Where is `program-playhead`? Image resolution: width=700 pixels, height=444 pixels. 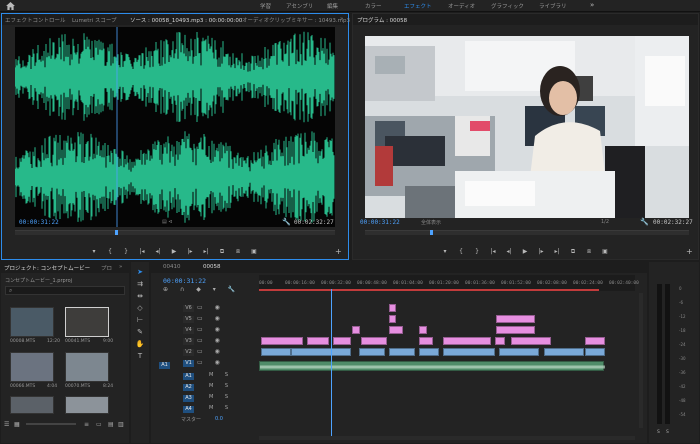 program-playhead is located at coordinates (431, 232).